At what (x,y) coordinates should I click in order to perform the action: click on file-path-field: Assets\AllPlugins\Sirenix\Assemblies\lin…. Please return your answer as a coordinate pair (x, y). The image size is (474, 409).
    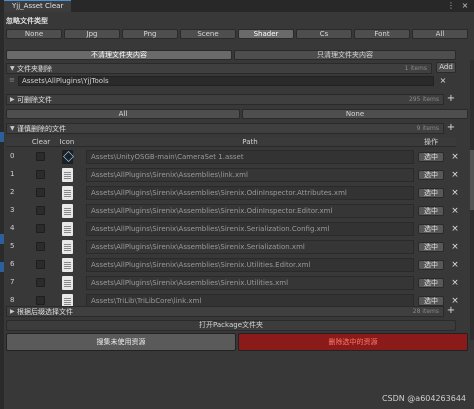
    Looking at the image, I should click on (250, 175).